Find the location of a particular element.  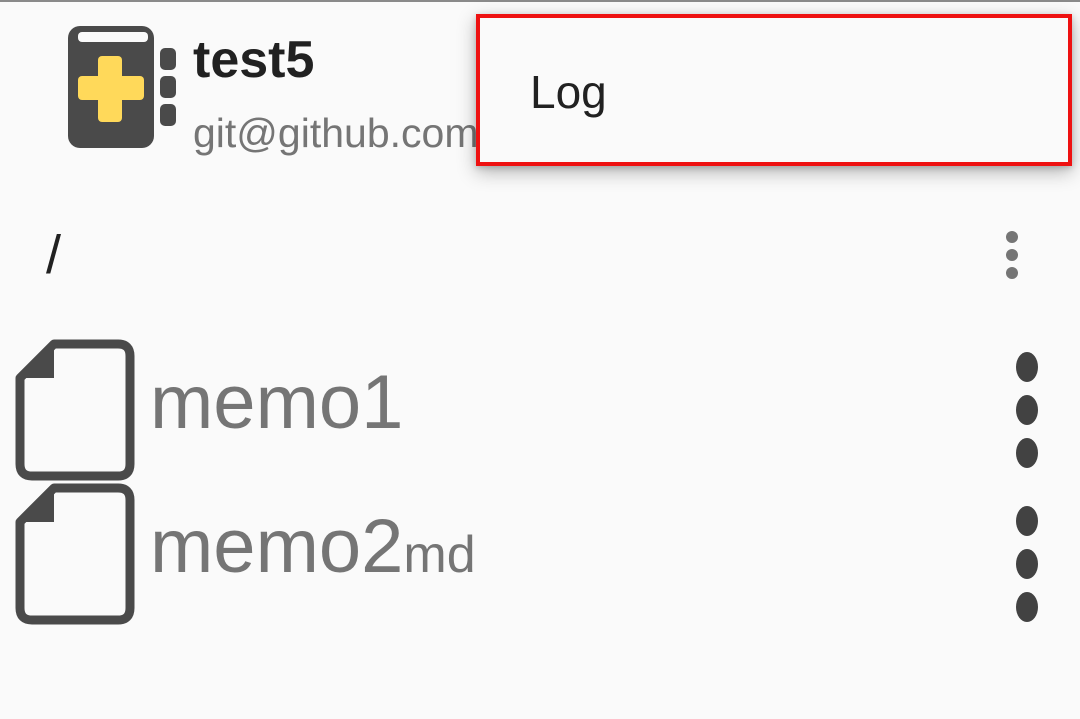

repo-url: git@github.com is located at coordinates (336, 133).